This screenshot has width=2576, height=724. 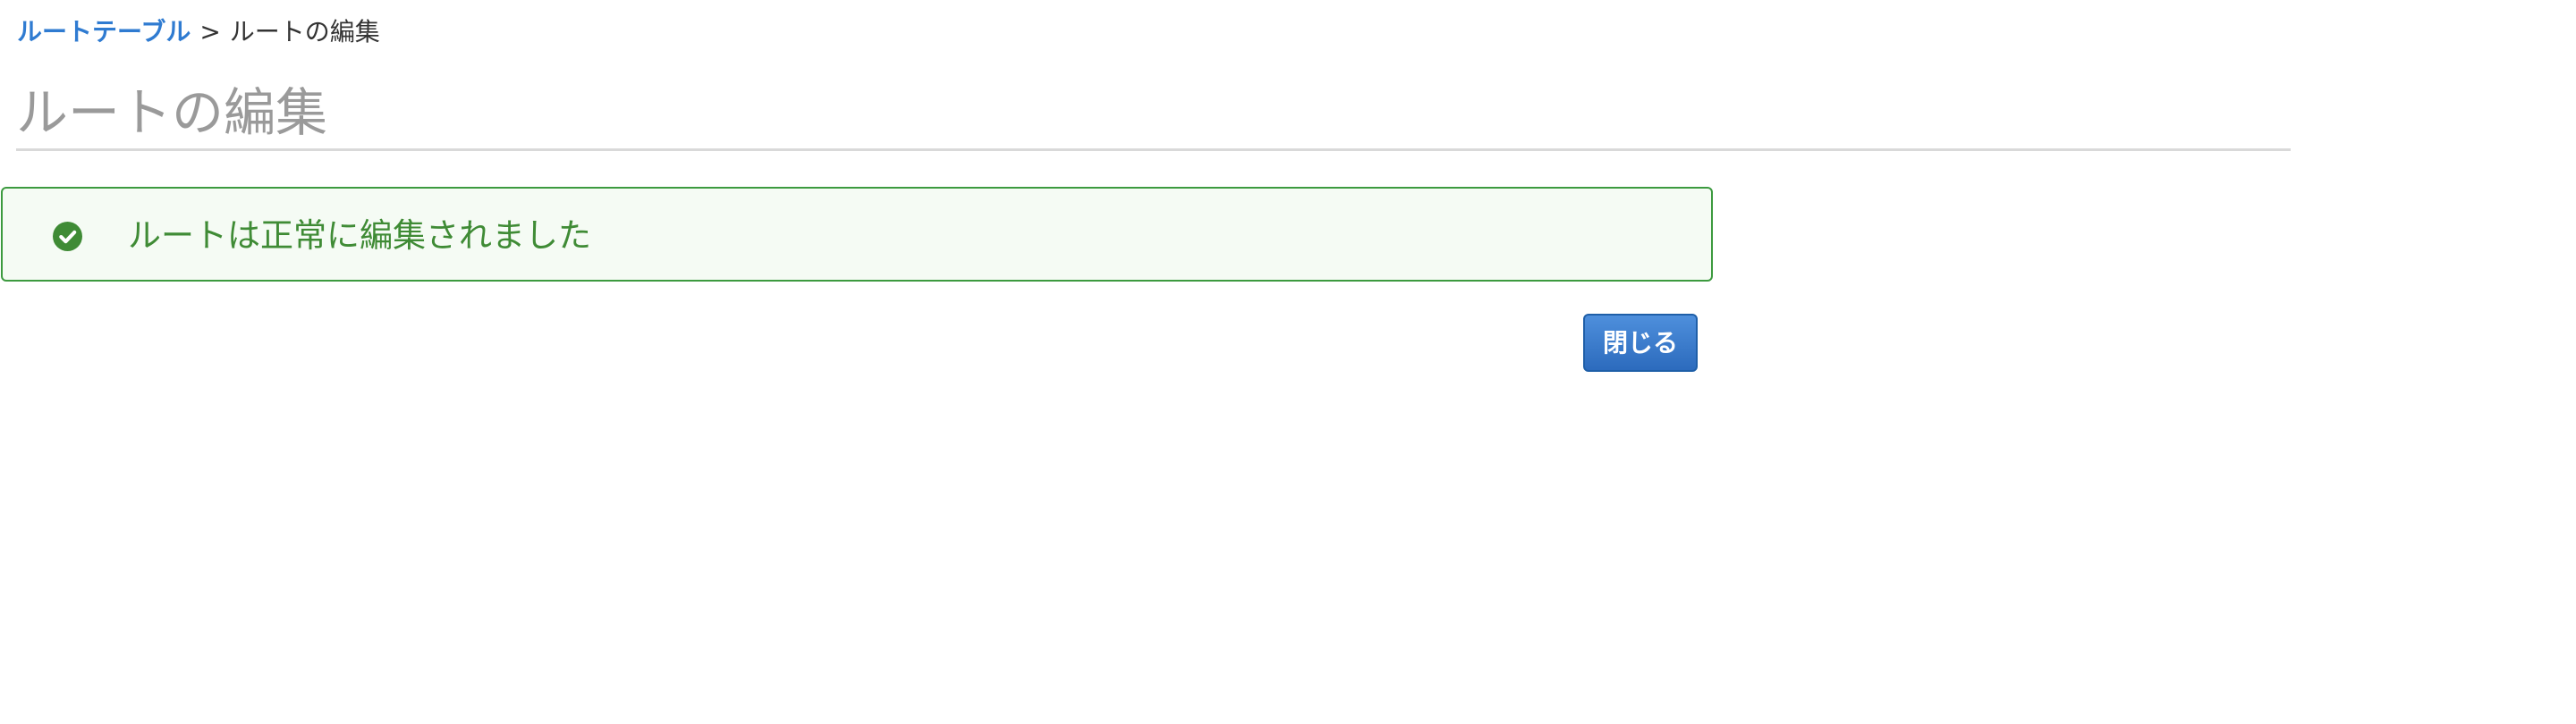 What do you see at coordinates (104, 32) in the screenshot?
I see `breadcrumb-link-route-tables: ルートテーブル` at bounding box center [104, 32].